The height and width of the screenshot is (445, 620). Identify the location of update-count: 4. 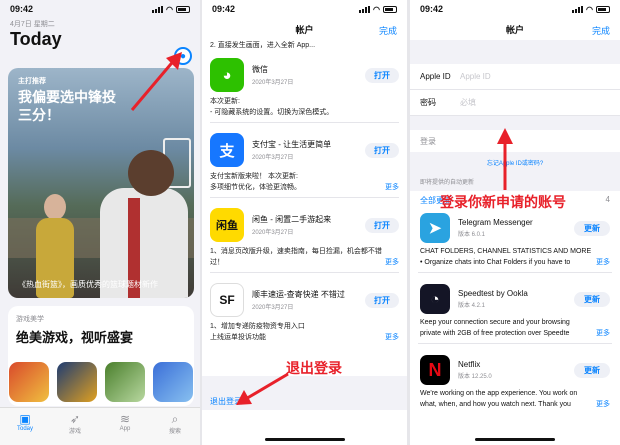
(607, 199).